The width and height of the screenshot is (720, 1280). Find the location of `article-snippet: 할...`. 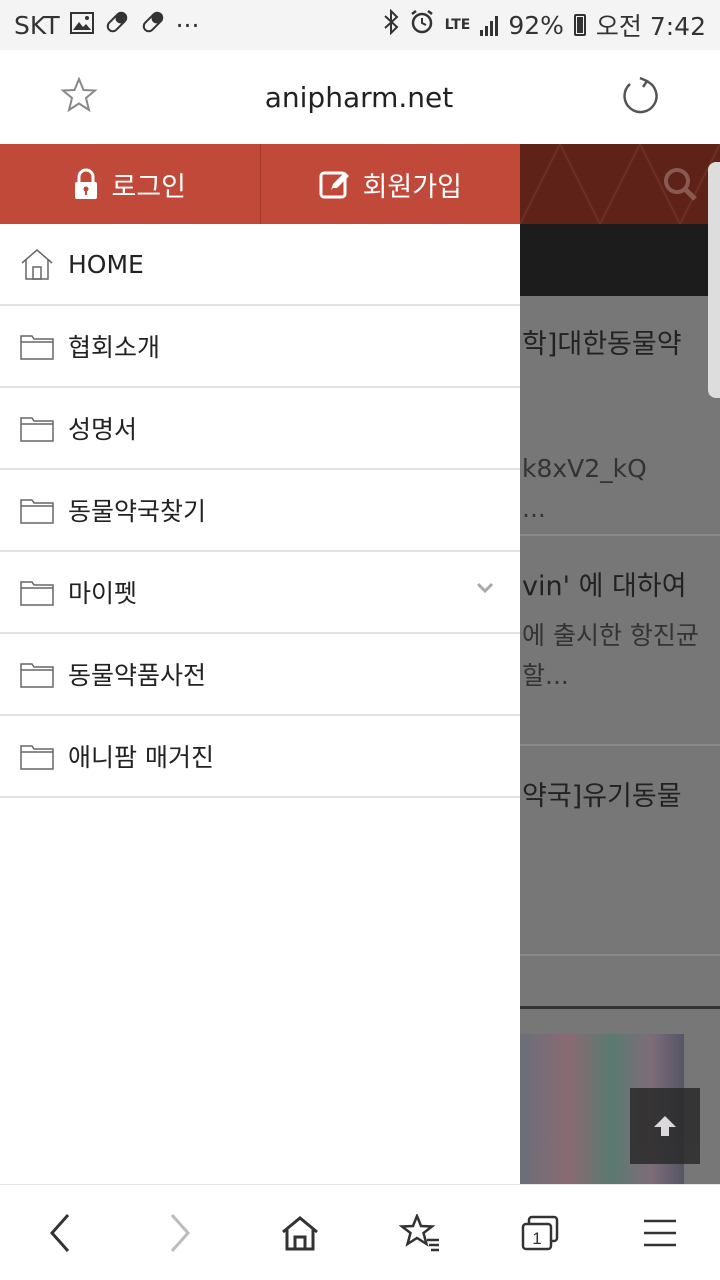

article-snippet: 할... is located at coordinates (545, 675).